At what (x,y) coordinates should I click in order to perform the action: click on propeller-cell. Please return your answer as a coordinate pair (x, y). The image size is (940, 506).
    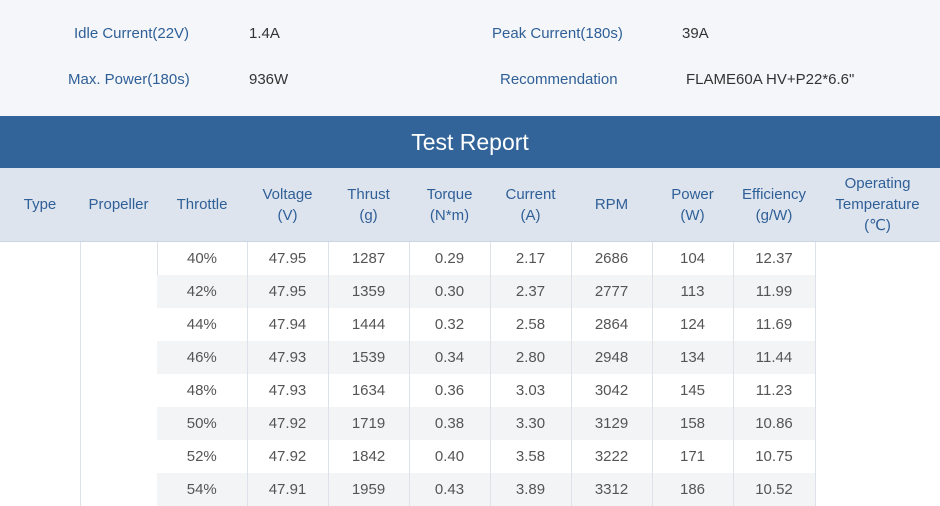
    Looking at the image, I should click on (118, 374).